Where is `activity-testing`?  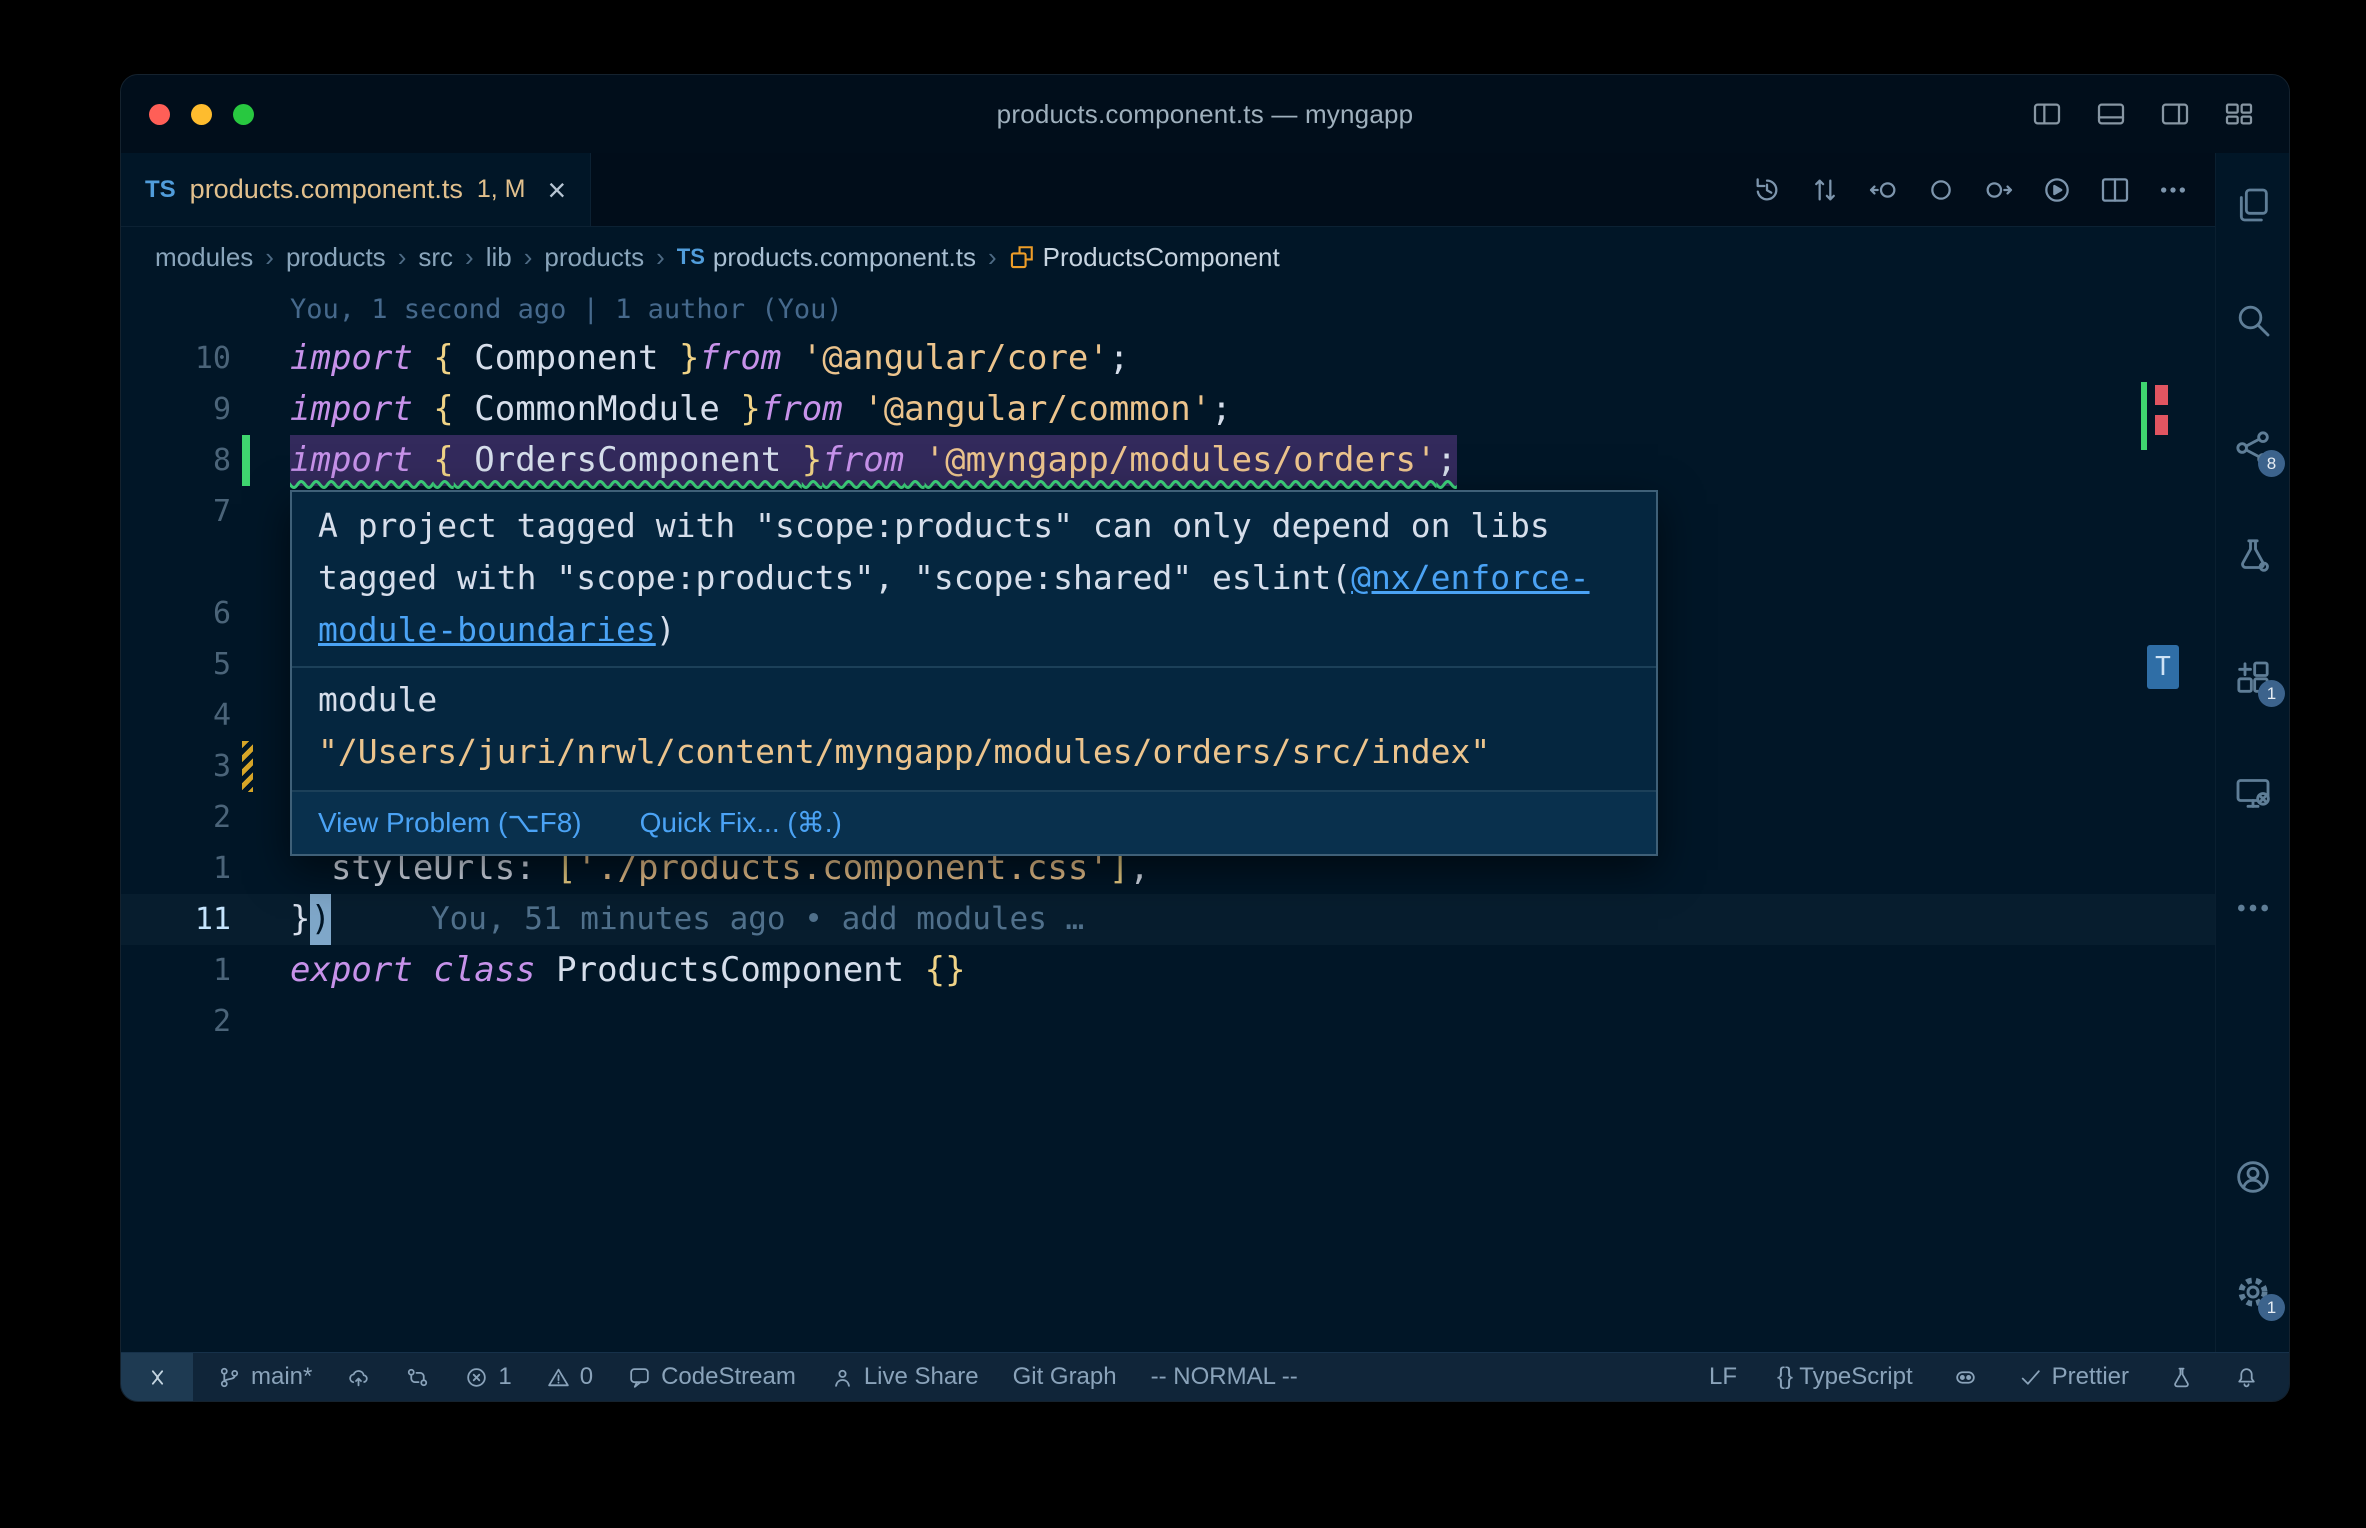
activity-testing is located at coordinates (2252, 555).